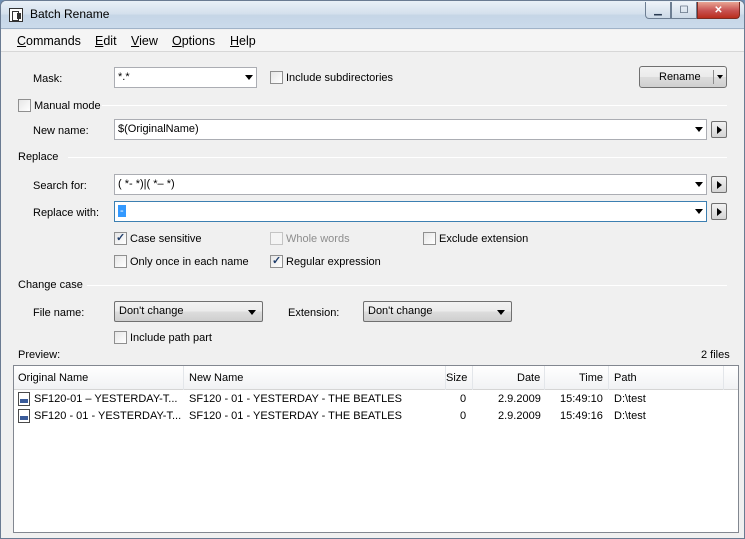 The height and width of the screenshot is (539, 745). Describe the element at coordinates (53, 378) in the screenshot. I see `column-original-name-label: Original Name` at that location.